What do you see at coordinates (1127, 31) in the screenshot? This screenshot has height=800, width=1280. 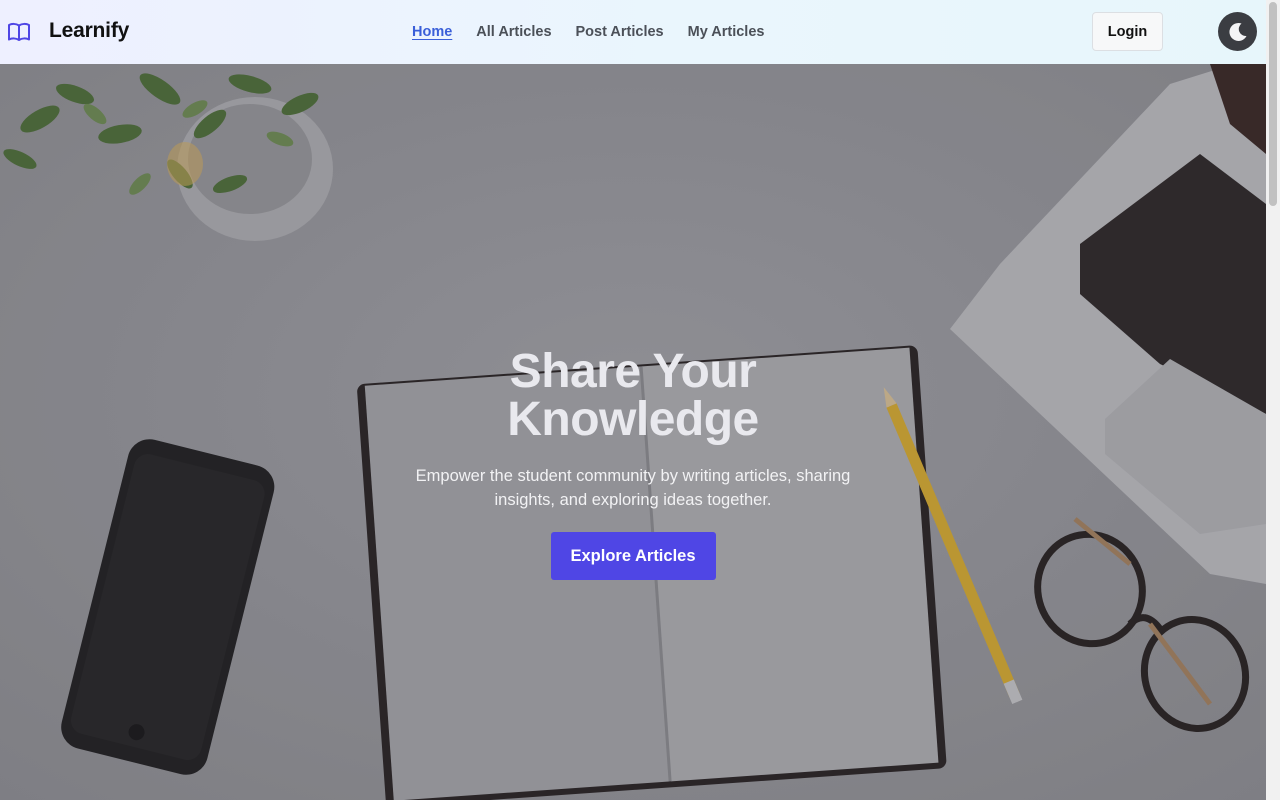 I see `login-button: Login` at bounding box center [1127, 31].